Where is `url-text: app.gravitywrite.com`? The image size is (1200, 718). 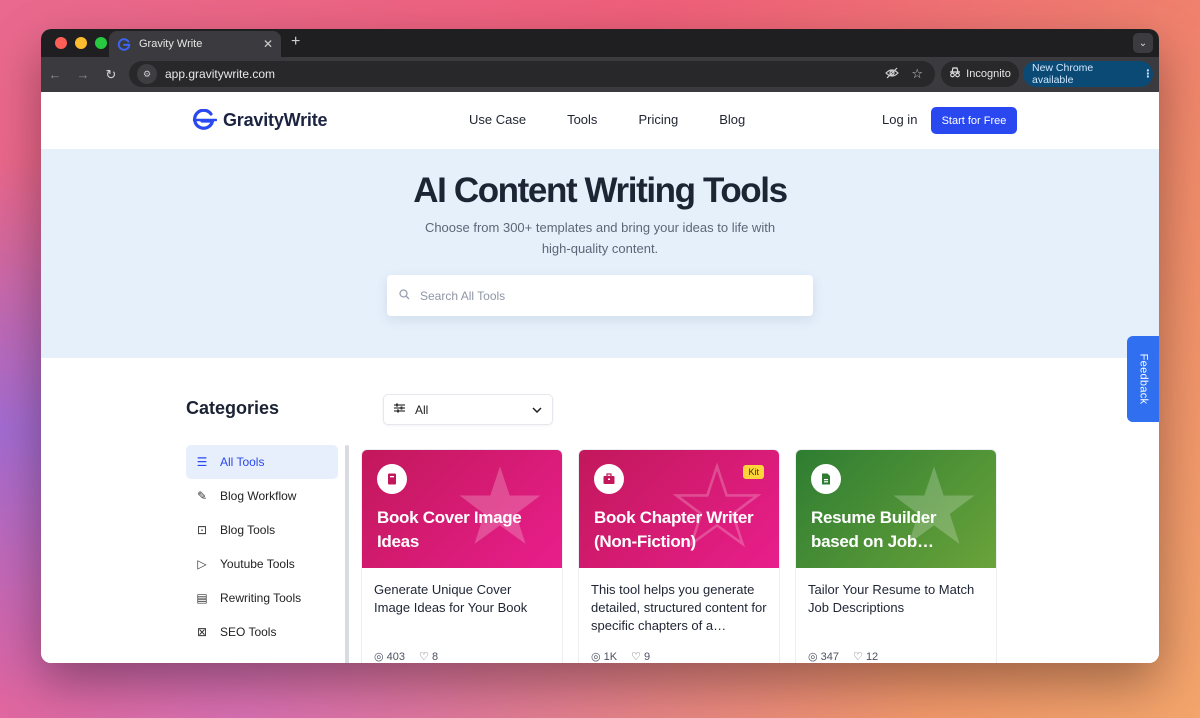 url-text: app.gravitywrite.com is located at coordinates (220, 74).